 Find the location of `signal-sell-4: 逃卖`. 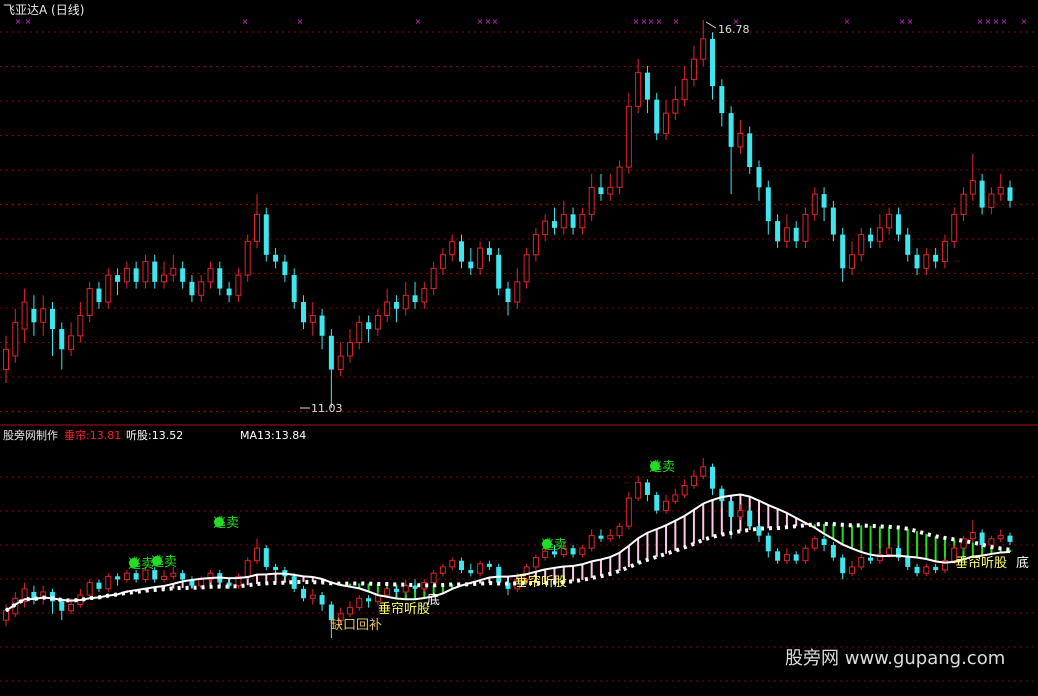

signal-sell-4: 逃卖 is located at coordinates (554, 545).